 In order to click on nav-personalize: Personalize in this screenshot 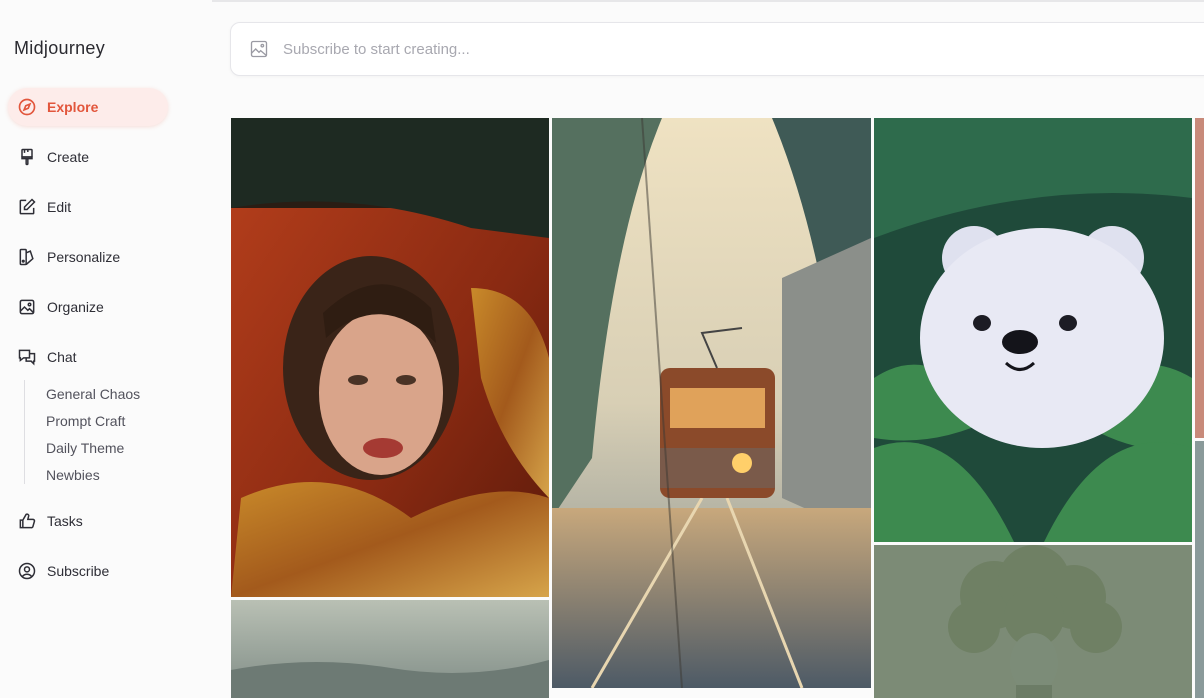, I will do `click(88, 257)`.